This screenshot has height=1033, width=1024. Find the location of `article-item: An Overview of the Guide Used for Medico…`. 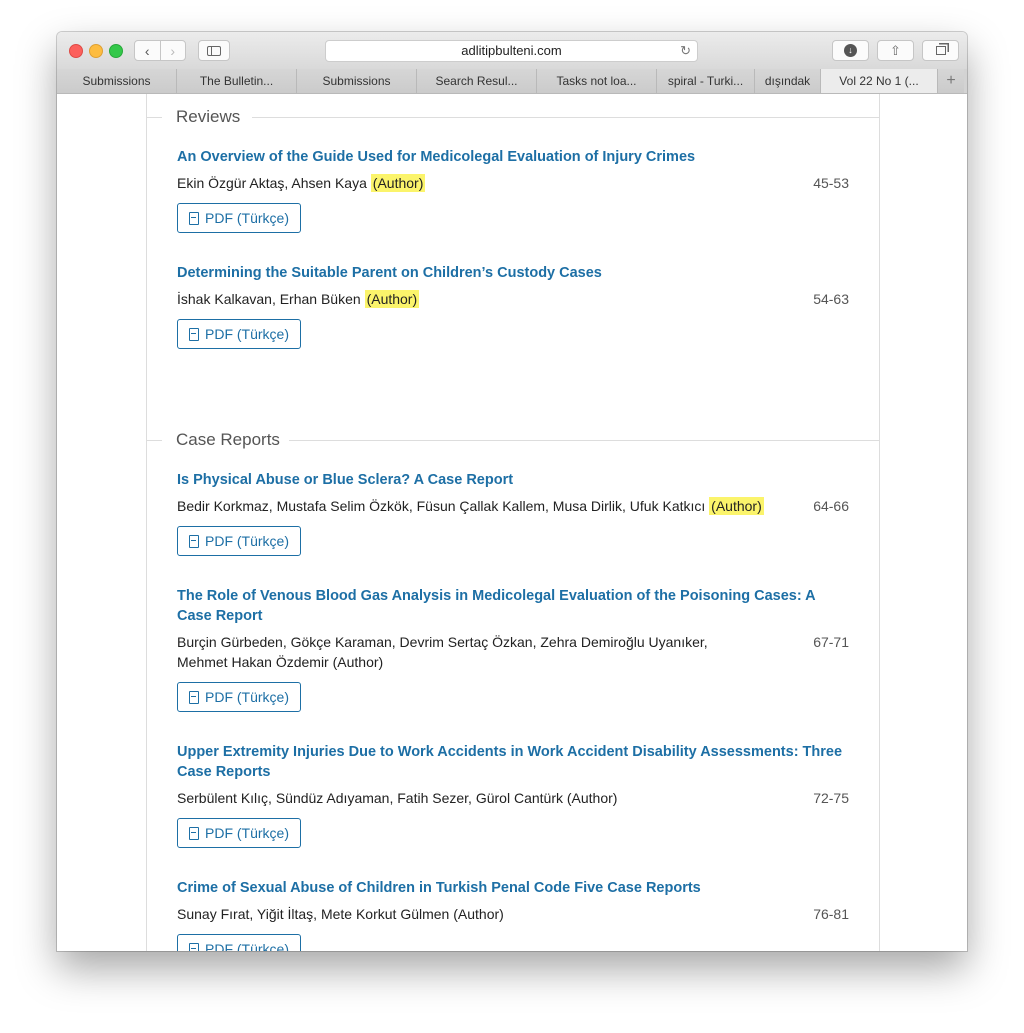

article-item: An Overview of the Guide Used for Medico… is located at coordinates (513, 190).